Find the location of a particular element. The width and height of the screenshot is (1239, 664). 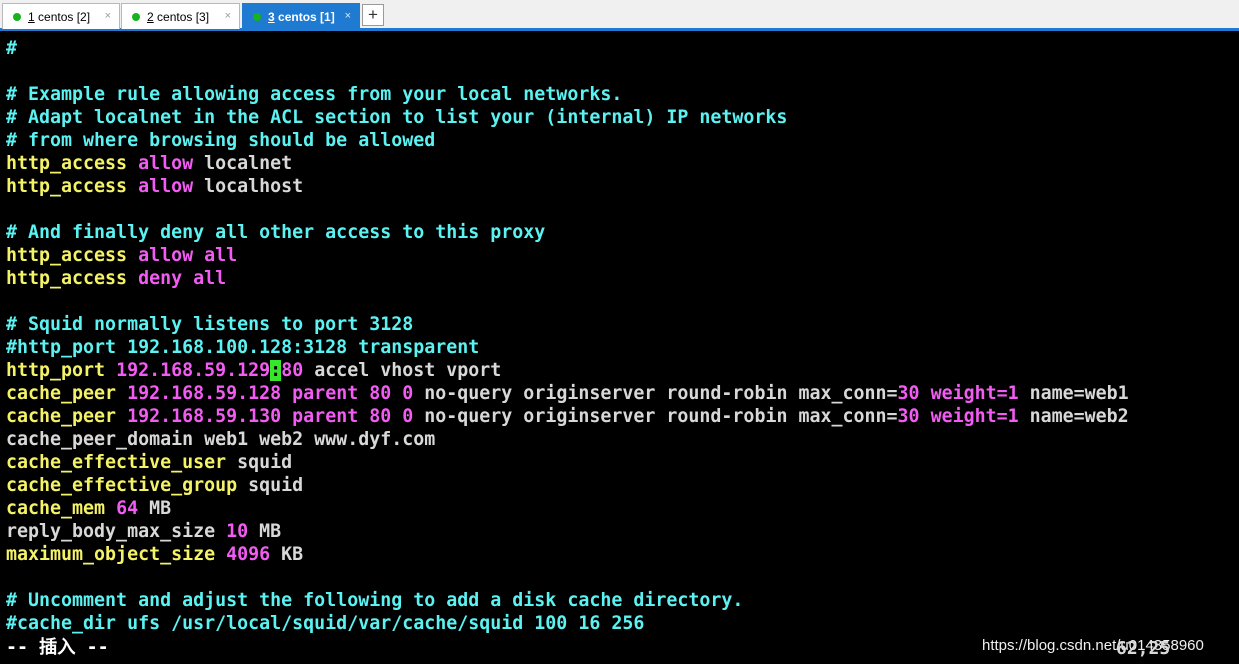

editor-line: # Squid normally listens to port 3128 is located at coordinates (209, 324).